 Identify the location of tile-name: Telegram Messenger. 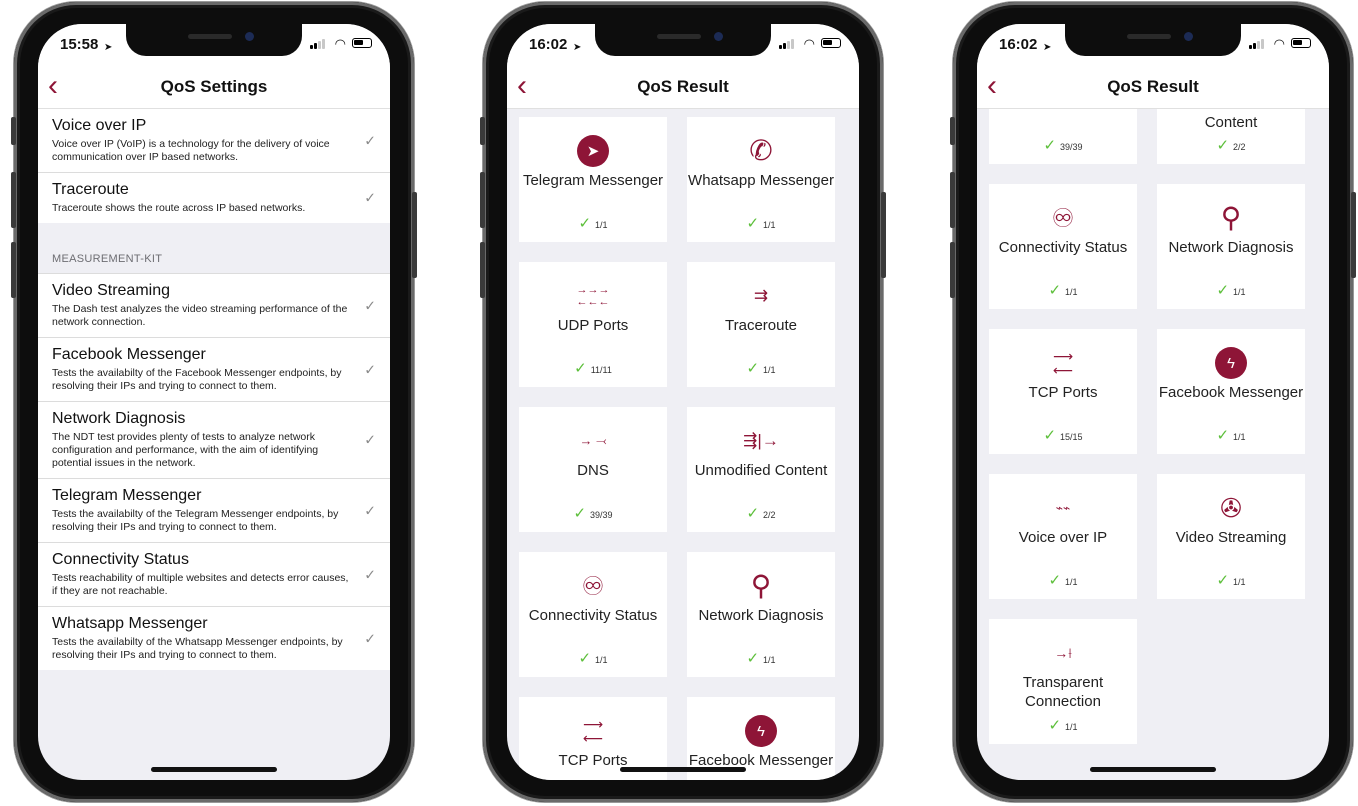
(593, 180).